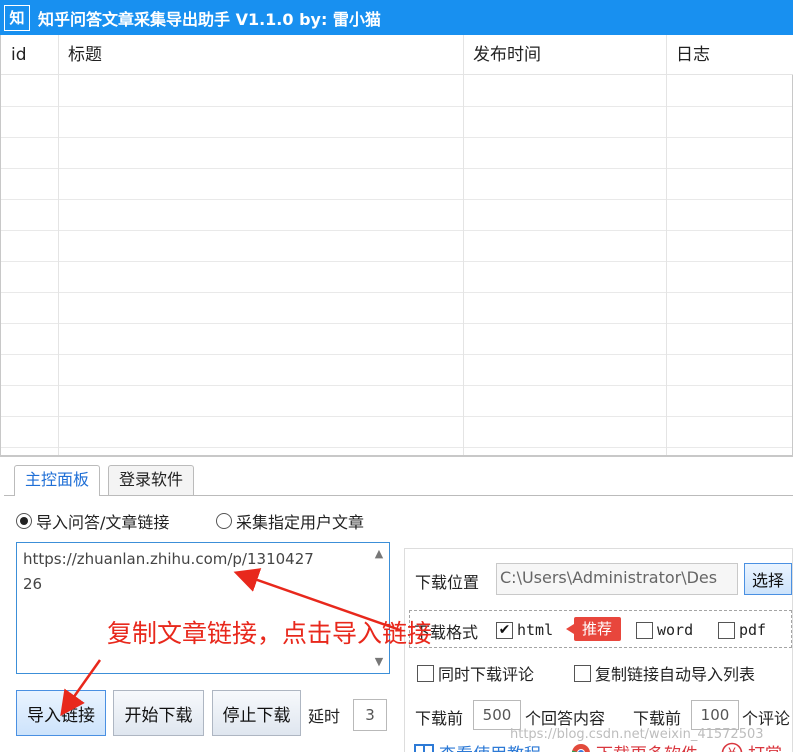 This screenshot has width=793, height=752. What do you see at coordinates (502, 55) in the screenshot?
I see `column-header-publish-time: 发布时间` at bounding box center [502, 55].